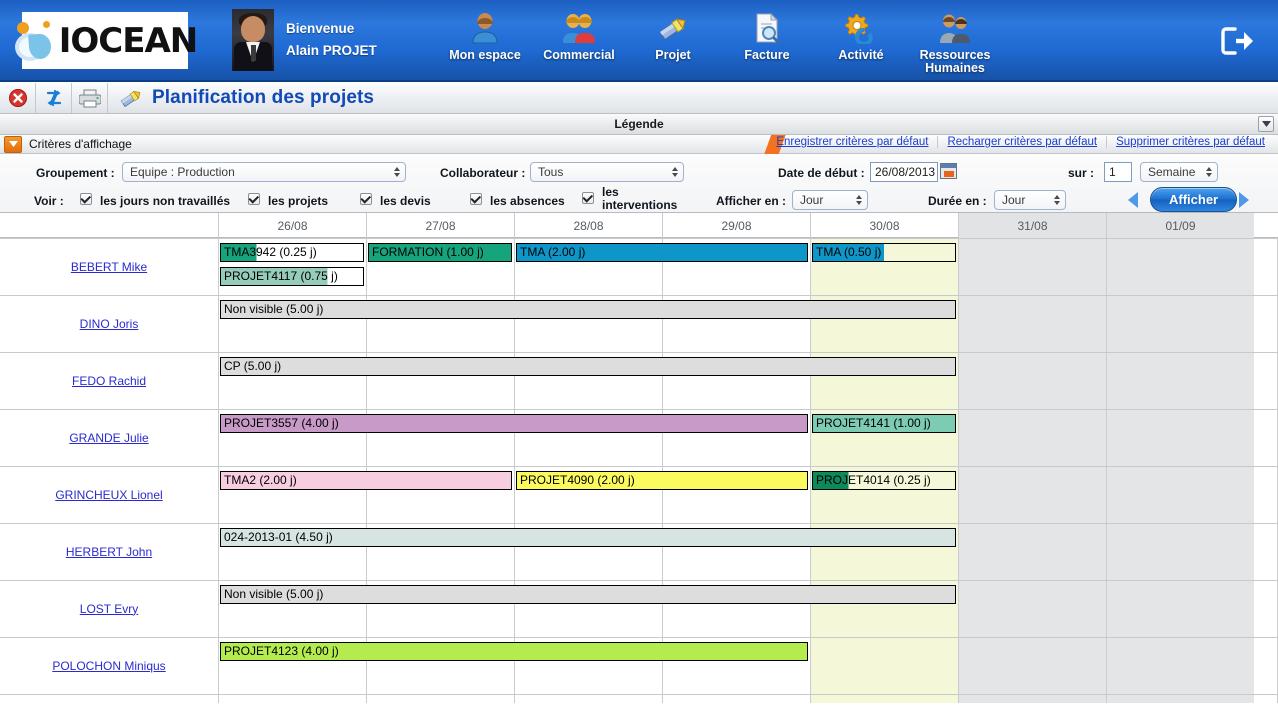 The image size is (1278, 726). I want to click on reload-default-criteria-link: Recharger critères par défaut, so click(1021, 142).